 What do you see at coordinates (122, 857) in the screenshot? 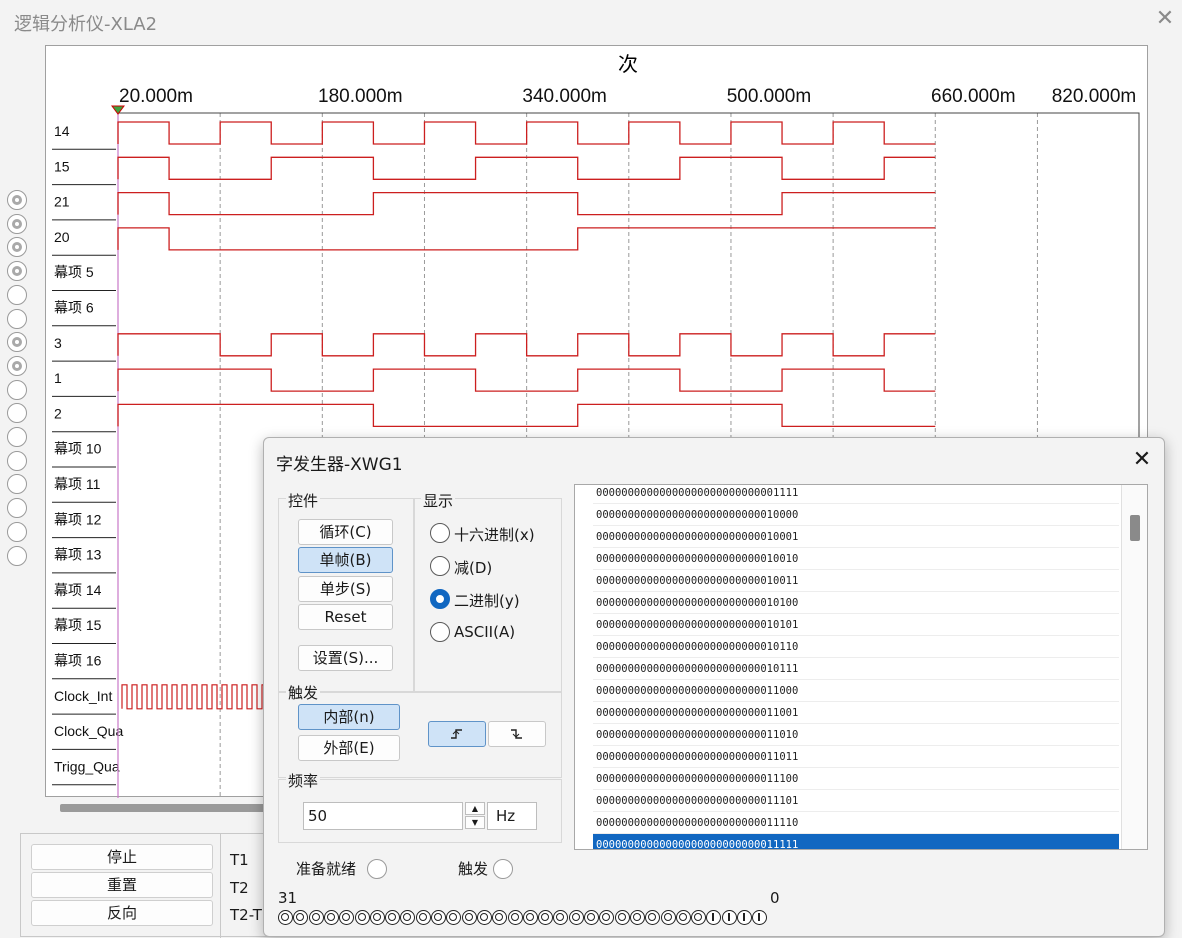
I see `stop-button: 停止` at bounding box center [122, 857].